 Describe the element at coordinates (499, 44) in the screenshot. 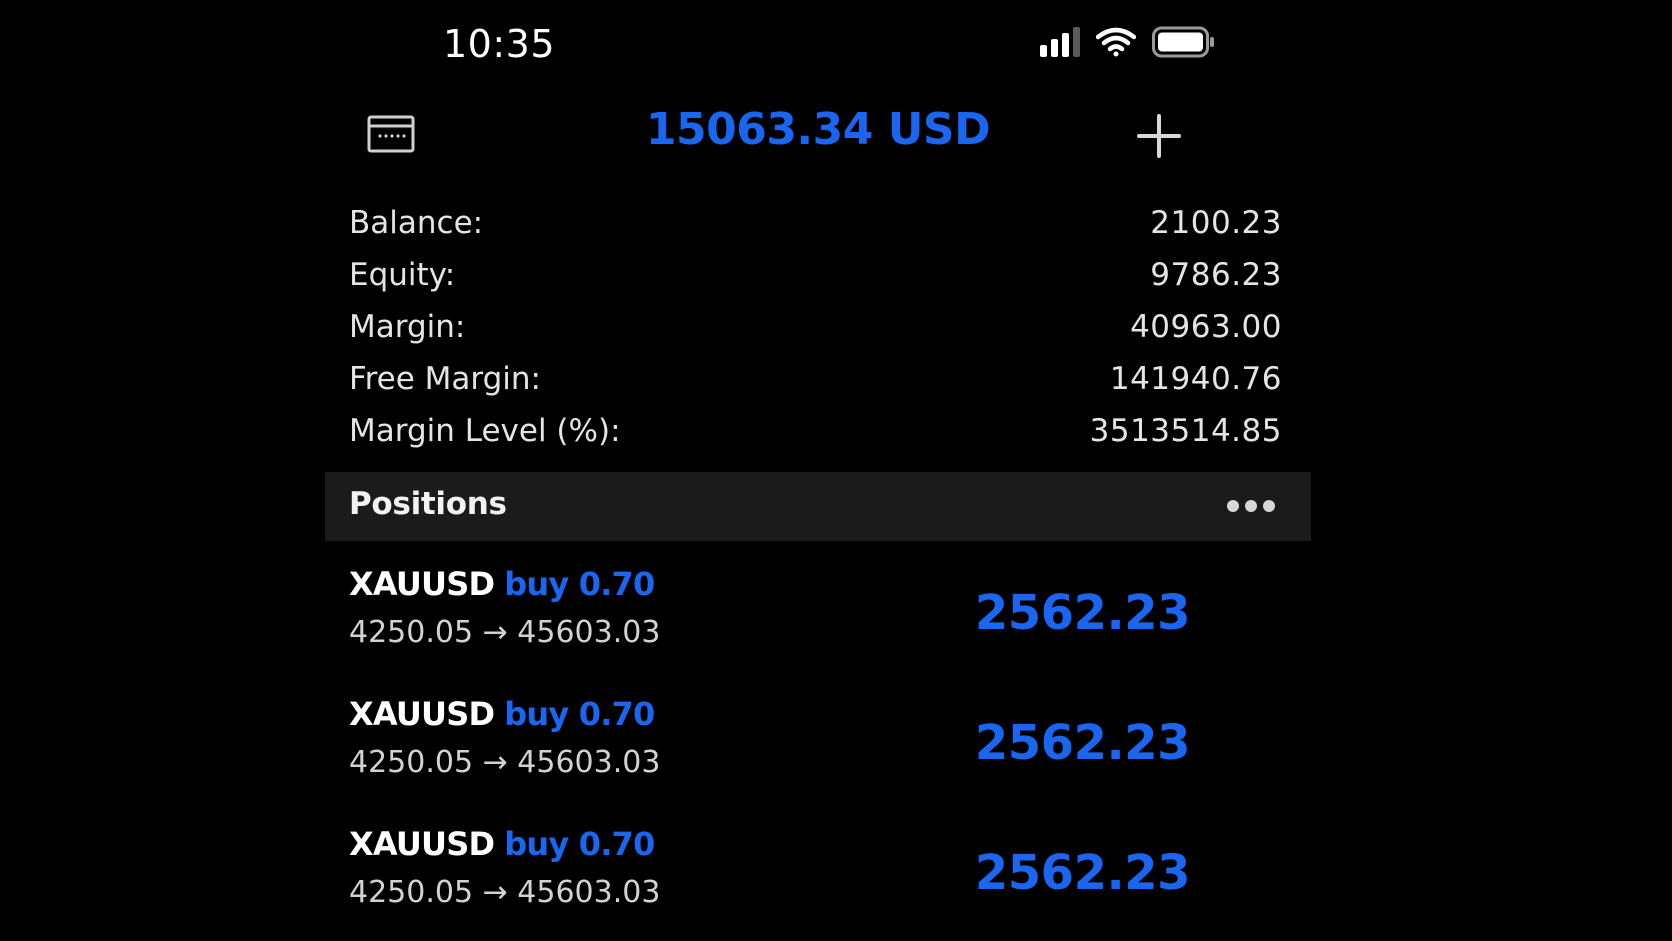

I see `status-time: 10:35` at that location.